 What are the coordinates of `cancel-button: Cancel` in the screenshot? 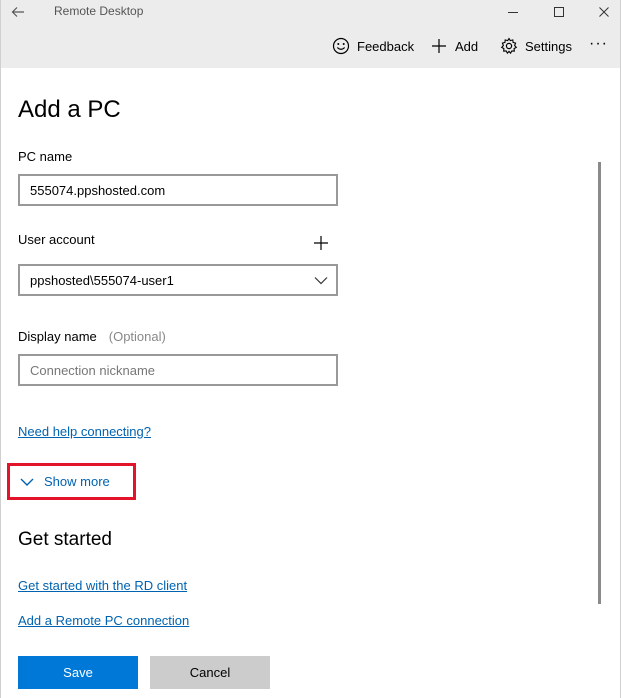 It's located at (210, 672).